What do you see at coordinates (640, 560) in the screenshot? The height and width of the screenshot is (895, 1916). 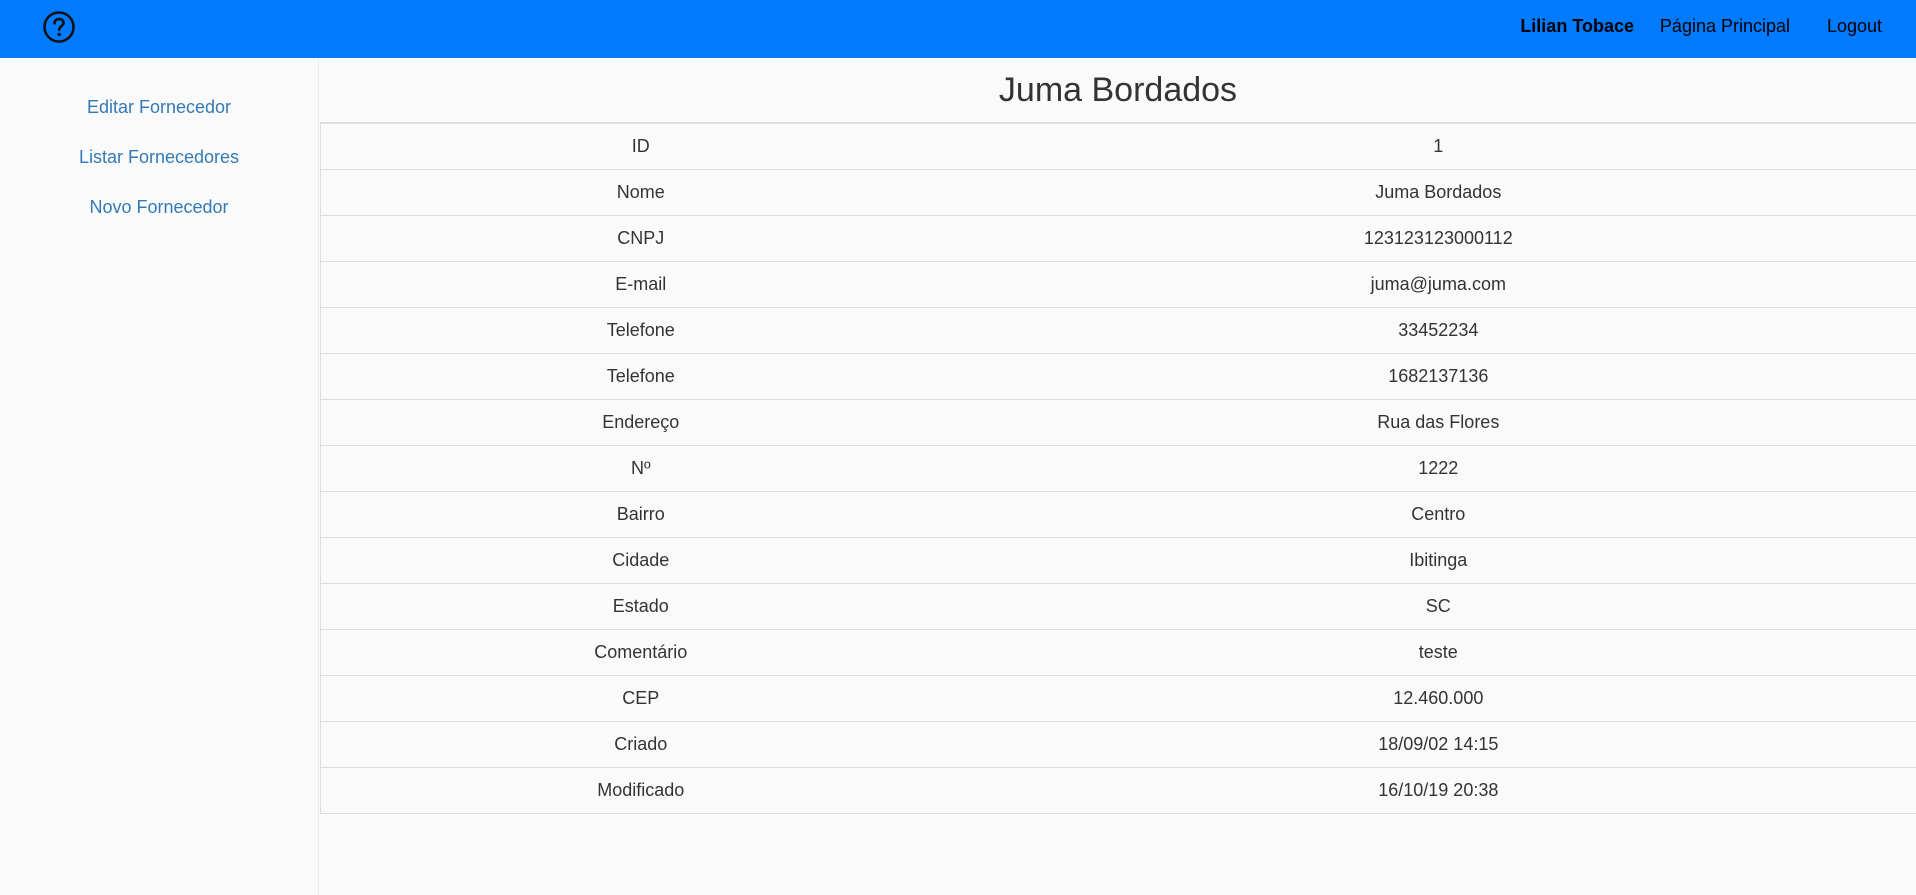 I see `field-label: Cidade` at bounding box center [640, 560].